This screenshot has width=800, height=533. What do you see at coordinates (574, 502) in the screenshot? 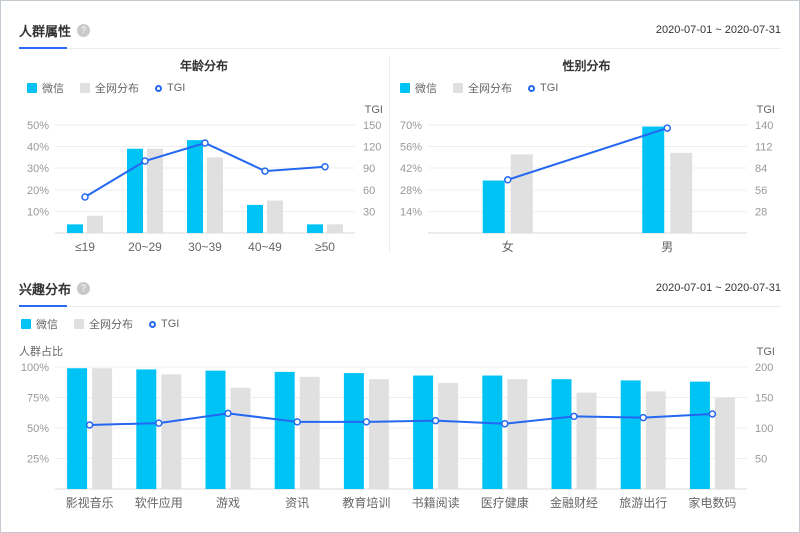
I see `category-label: 金融财经` at bounding box center [574, 502].